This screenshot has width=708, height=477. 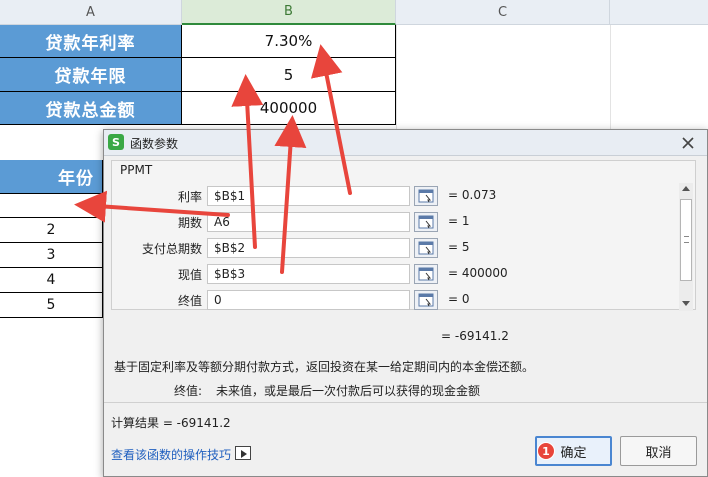 I want to click on column-header-label: A, so click(x=90, y=12).